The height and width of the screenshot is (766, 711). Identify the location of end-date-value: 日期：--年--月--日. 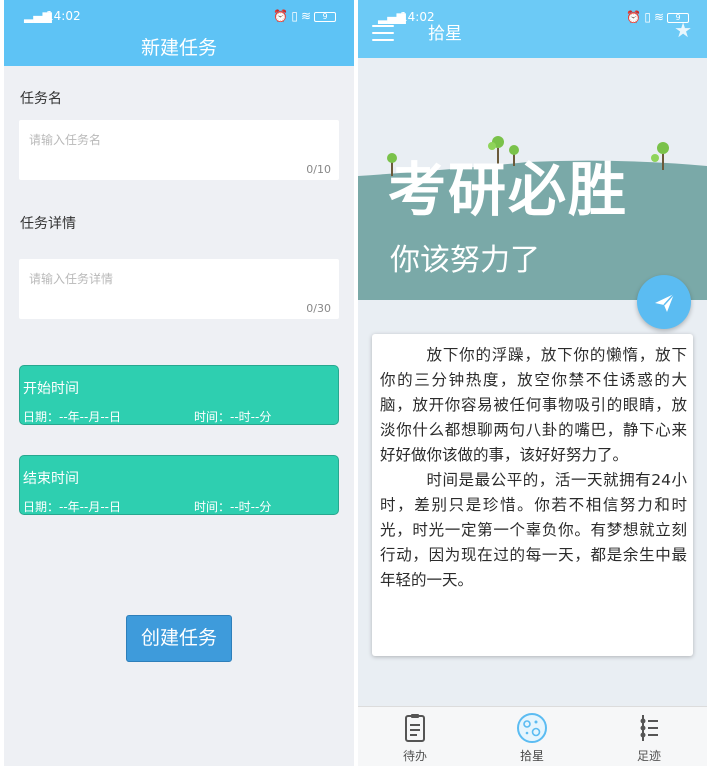
(72, 507).